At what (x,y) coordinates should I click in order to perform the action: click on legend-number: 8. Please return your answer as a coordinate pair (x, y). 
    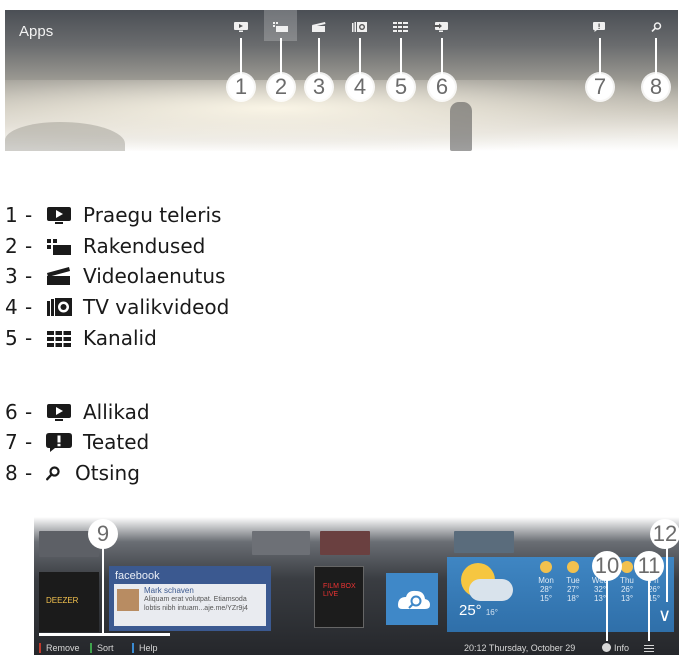
    Looking at the image, I should click on (11, 473).